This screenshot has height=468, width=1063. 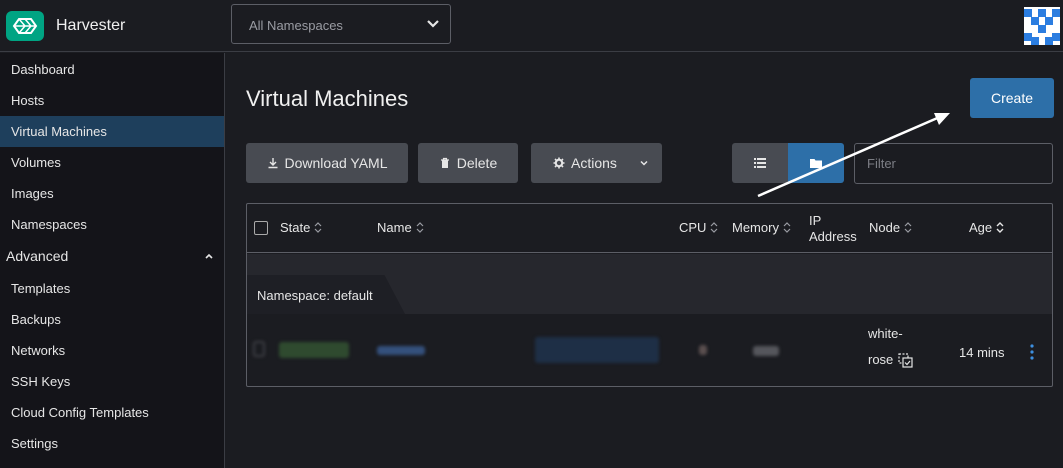 I want to click on actions-dropdown-button: Actions, so click(x=596, y=163).